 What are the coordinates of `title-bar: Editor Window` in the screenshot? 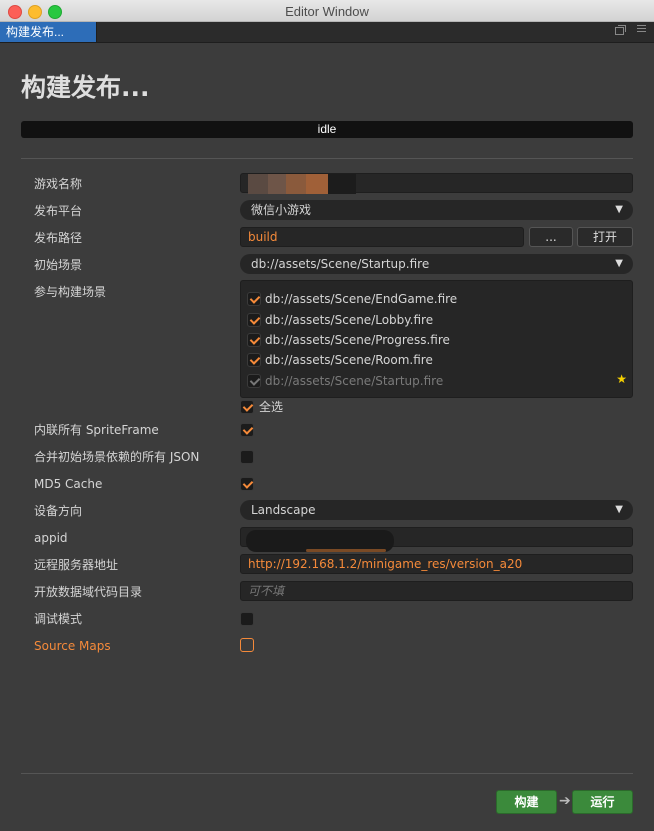 It's located at (327, 11).